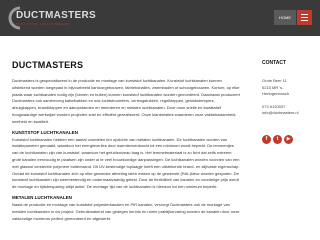 The width and height of the screenshot is (320, 240). Describe the element at coordinates (274, 63) in the screenshot. I see `contact-title: CONTACT` at that location.